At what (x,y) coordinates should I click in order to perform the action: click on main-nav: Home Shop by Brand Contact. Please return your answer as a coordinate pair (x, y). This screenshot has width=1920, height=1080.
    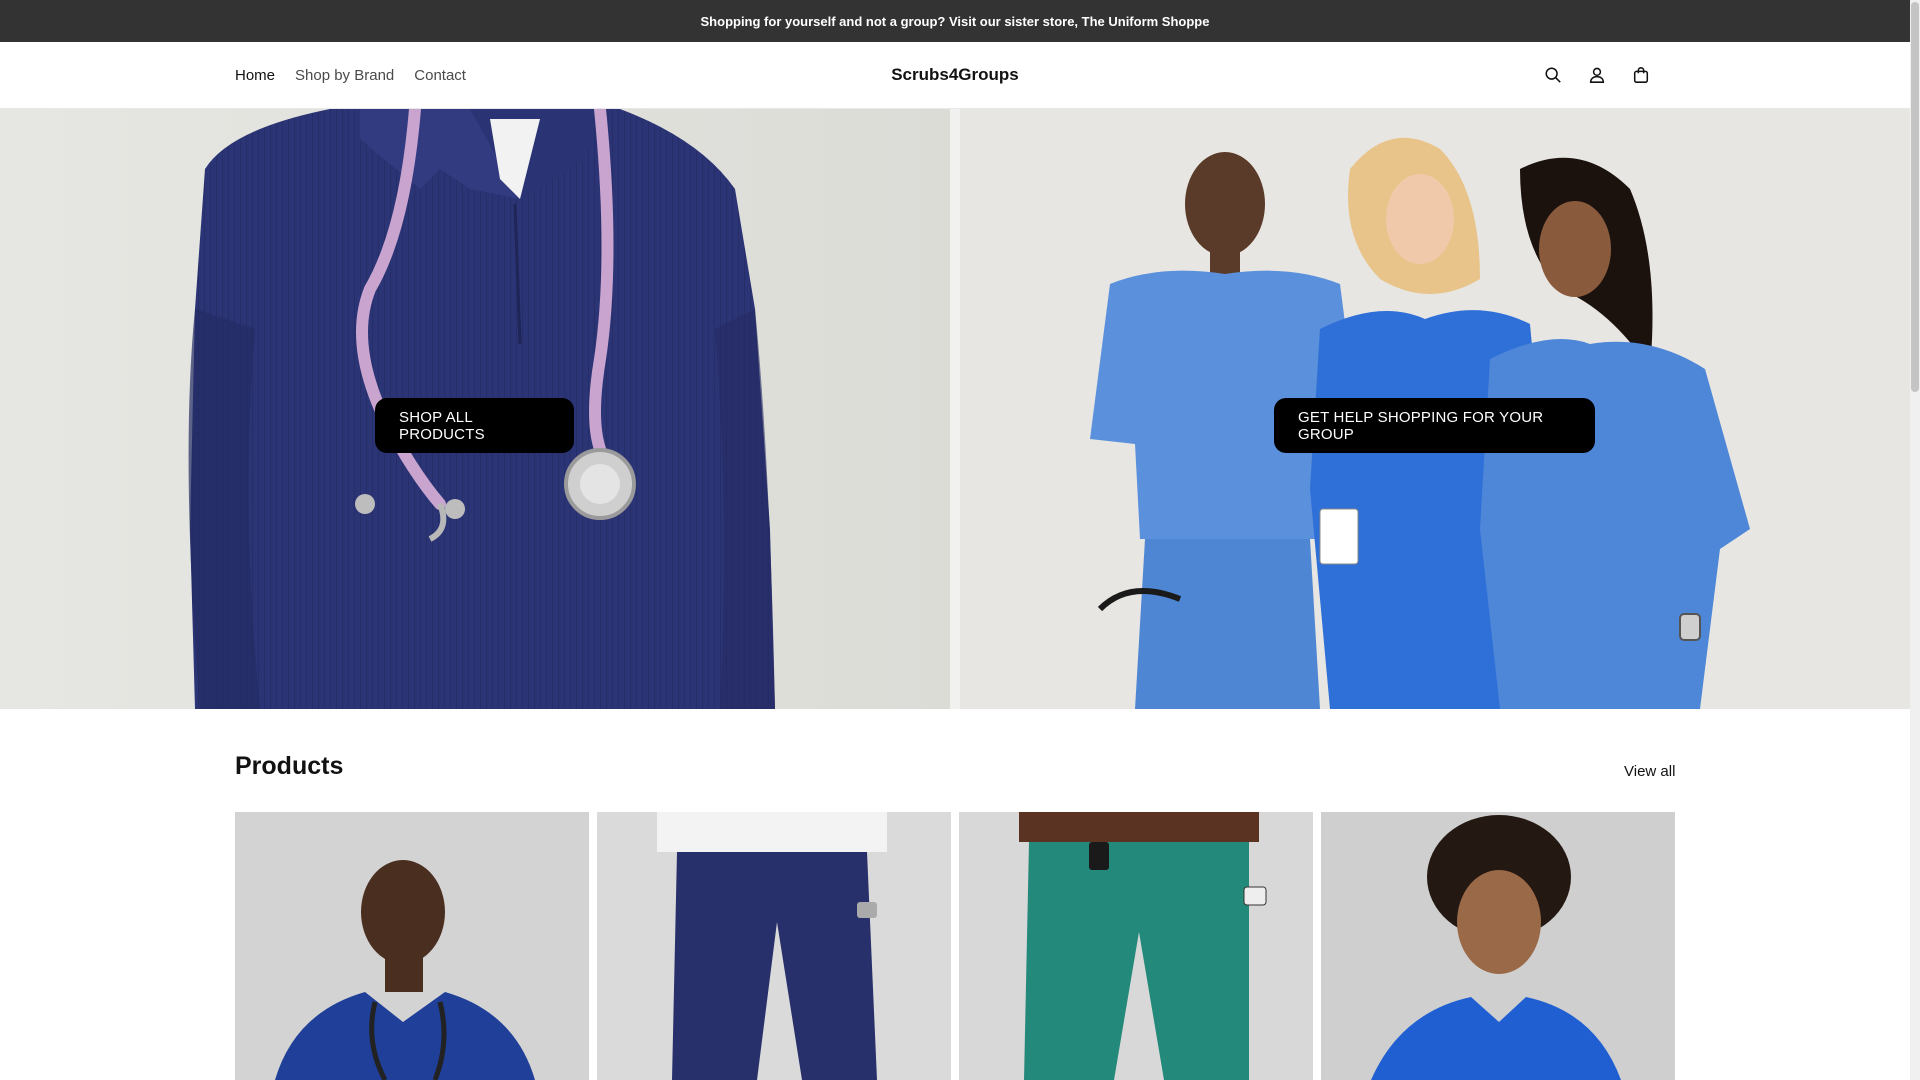
    Looking at the image, I should click on (350, 75).